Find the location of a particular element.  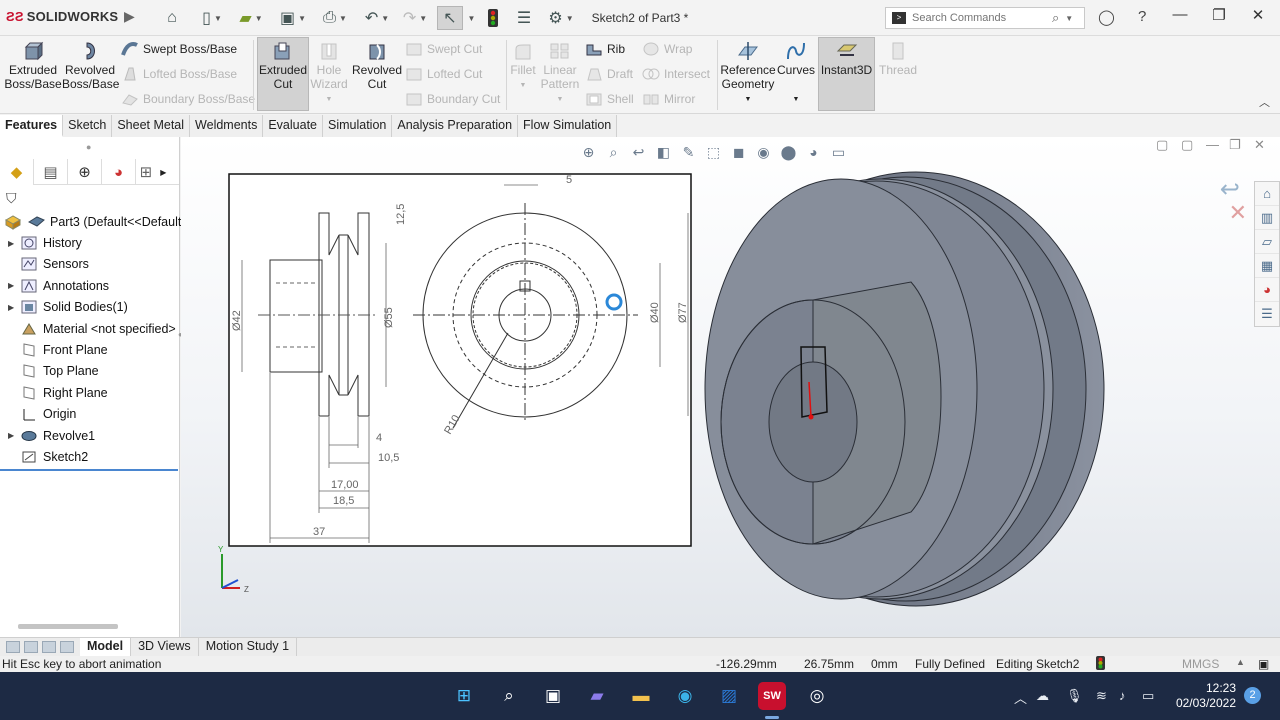

photos-app-icon: ▨ is located at coordinates (729, 696).